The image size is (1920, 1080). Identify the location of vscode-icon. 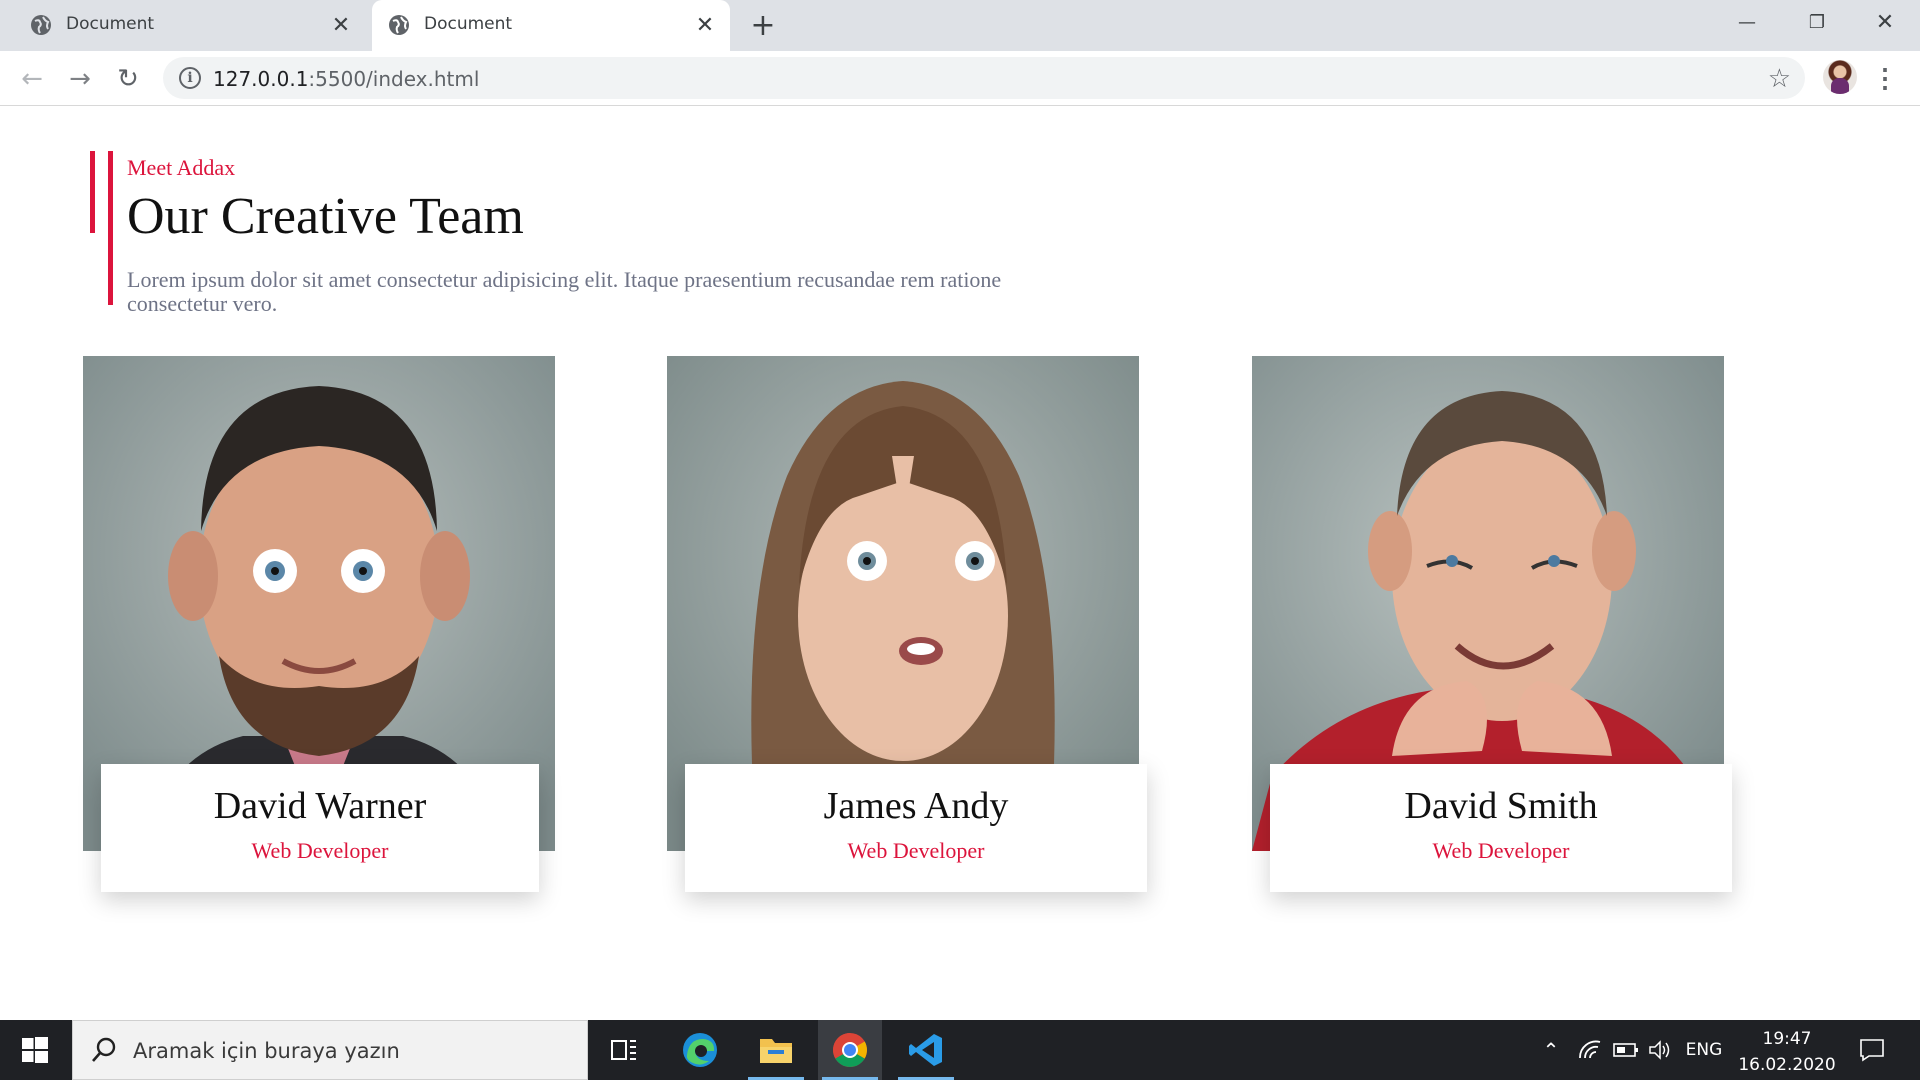
(926, 1050).